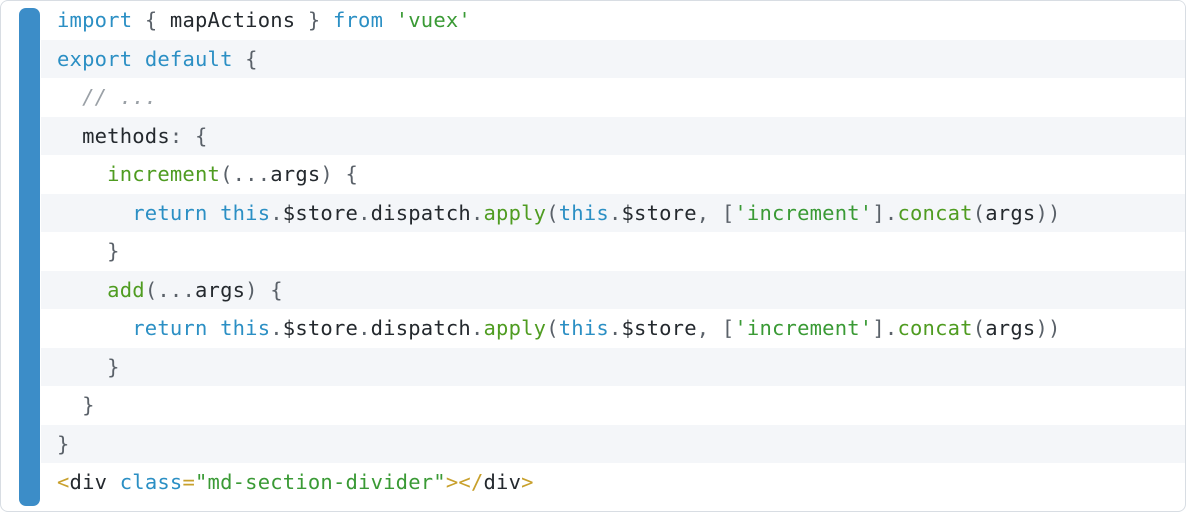 The width and height of the screenshot is (1186, 512). What do you see at coordinates (29, 257) in the screenshot?
I see `code-block-accent-bar` at bounding box center [29, 257].